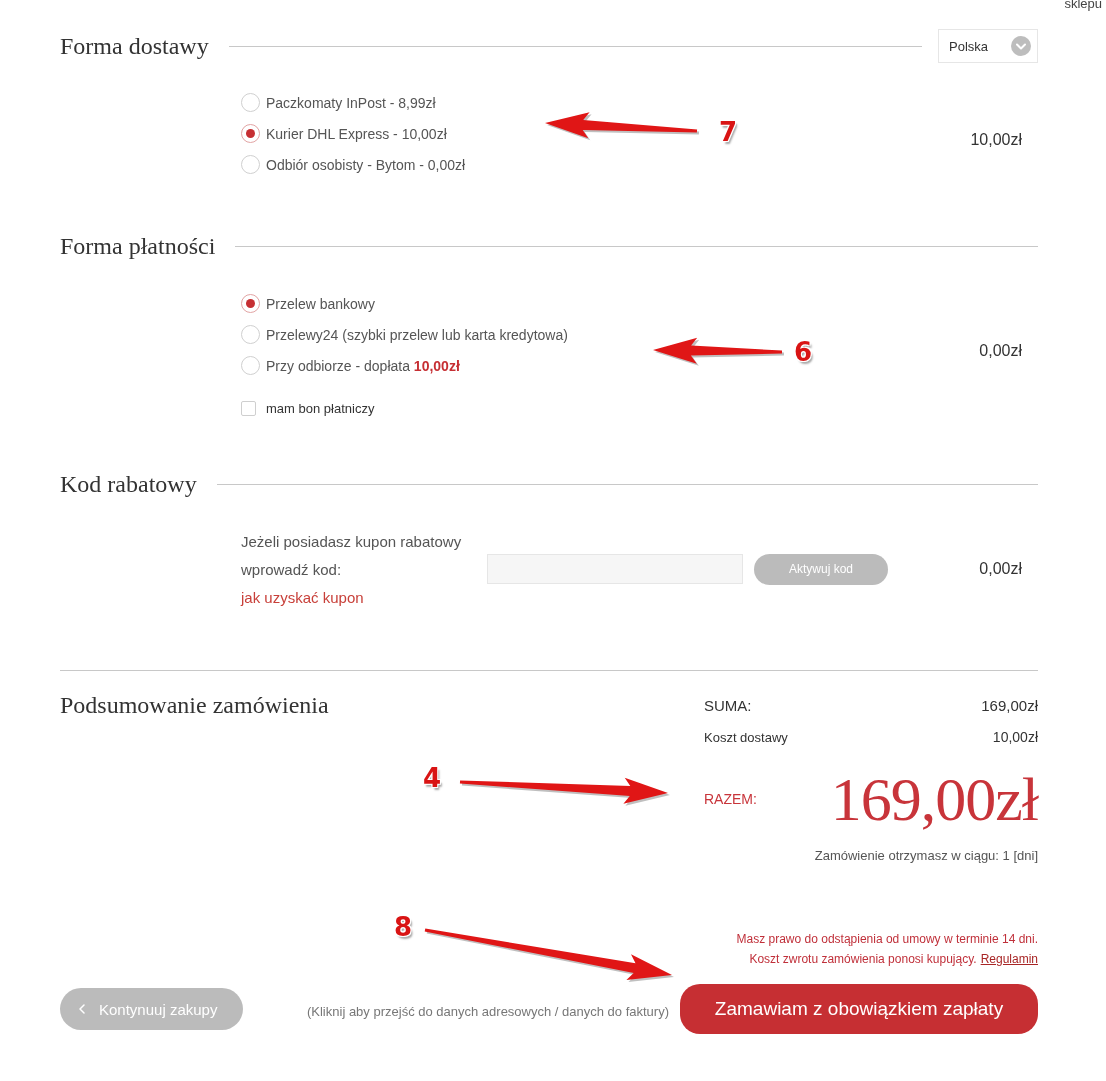 The image size is (1106, 1081). What do you see at coordinates (728, 132) in the screenshot?
I see `annotation-number: 7` at bounding box center [728, 132].